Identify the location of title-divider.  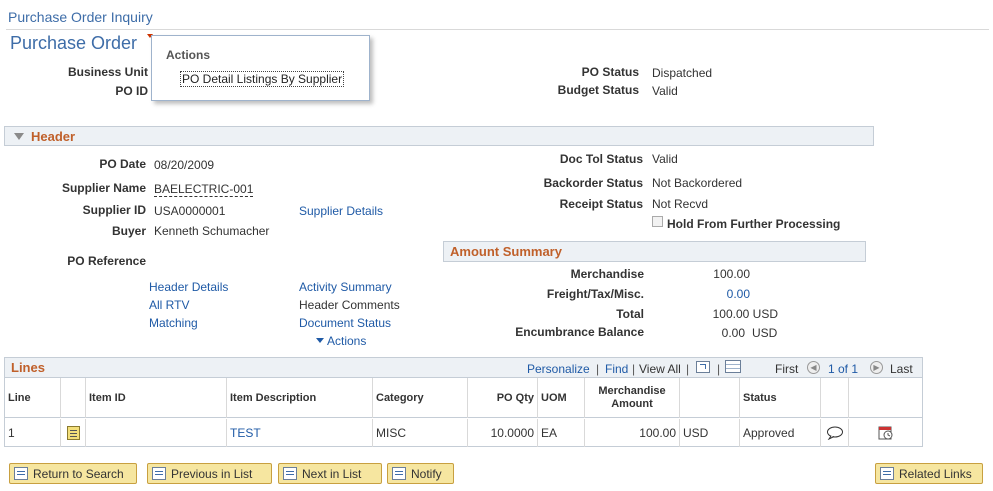
(497, 29).